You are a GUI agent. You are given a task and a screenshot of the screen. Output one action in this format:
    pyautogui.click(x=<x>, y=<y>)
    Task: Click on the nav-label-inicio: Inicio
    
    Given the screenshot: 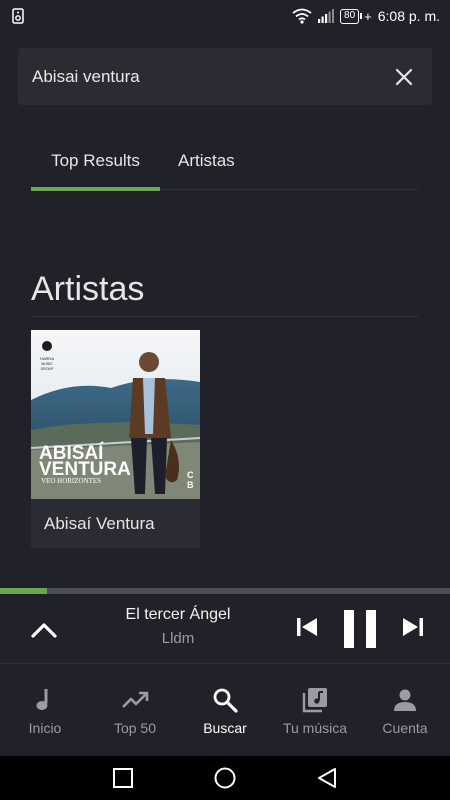 What is the action you would take?
    pyautogui.click(x=45, y=727)
    